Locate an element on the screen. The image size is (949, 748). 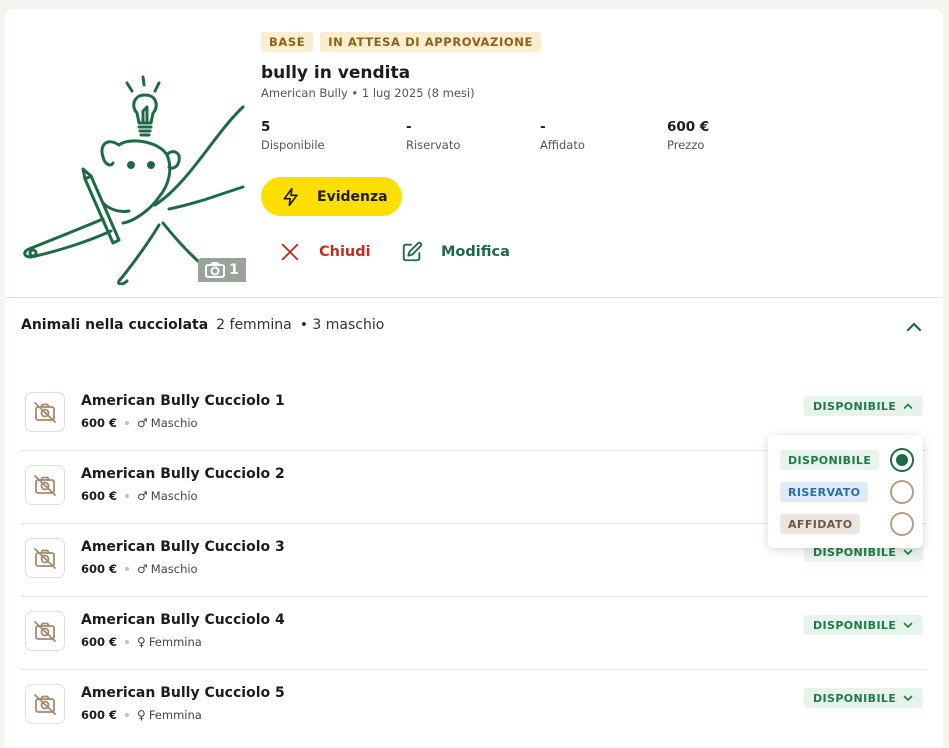
stat-adopted: - Affidato is located at coordinates (562, 135).